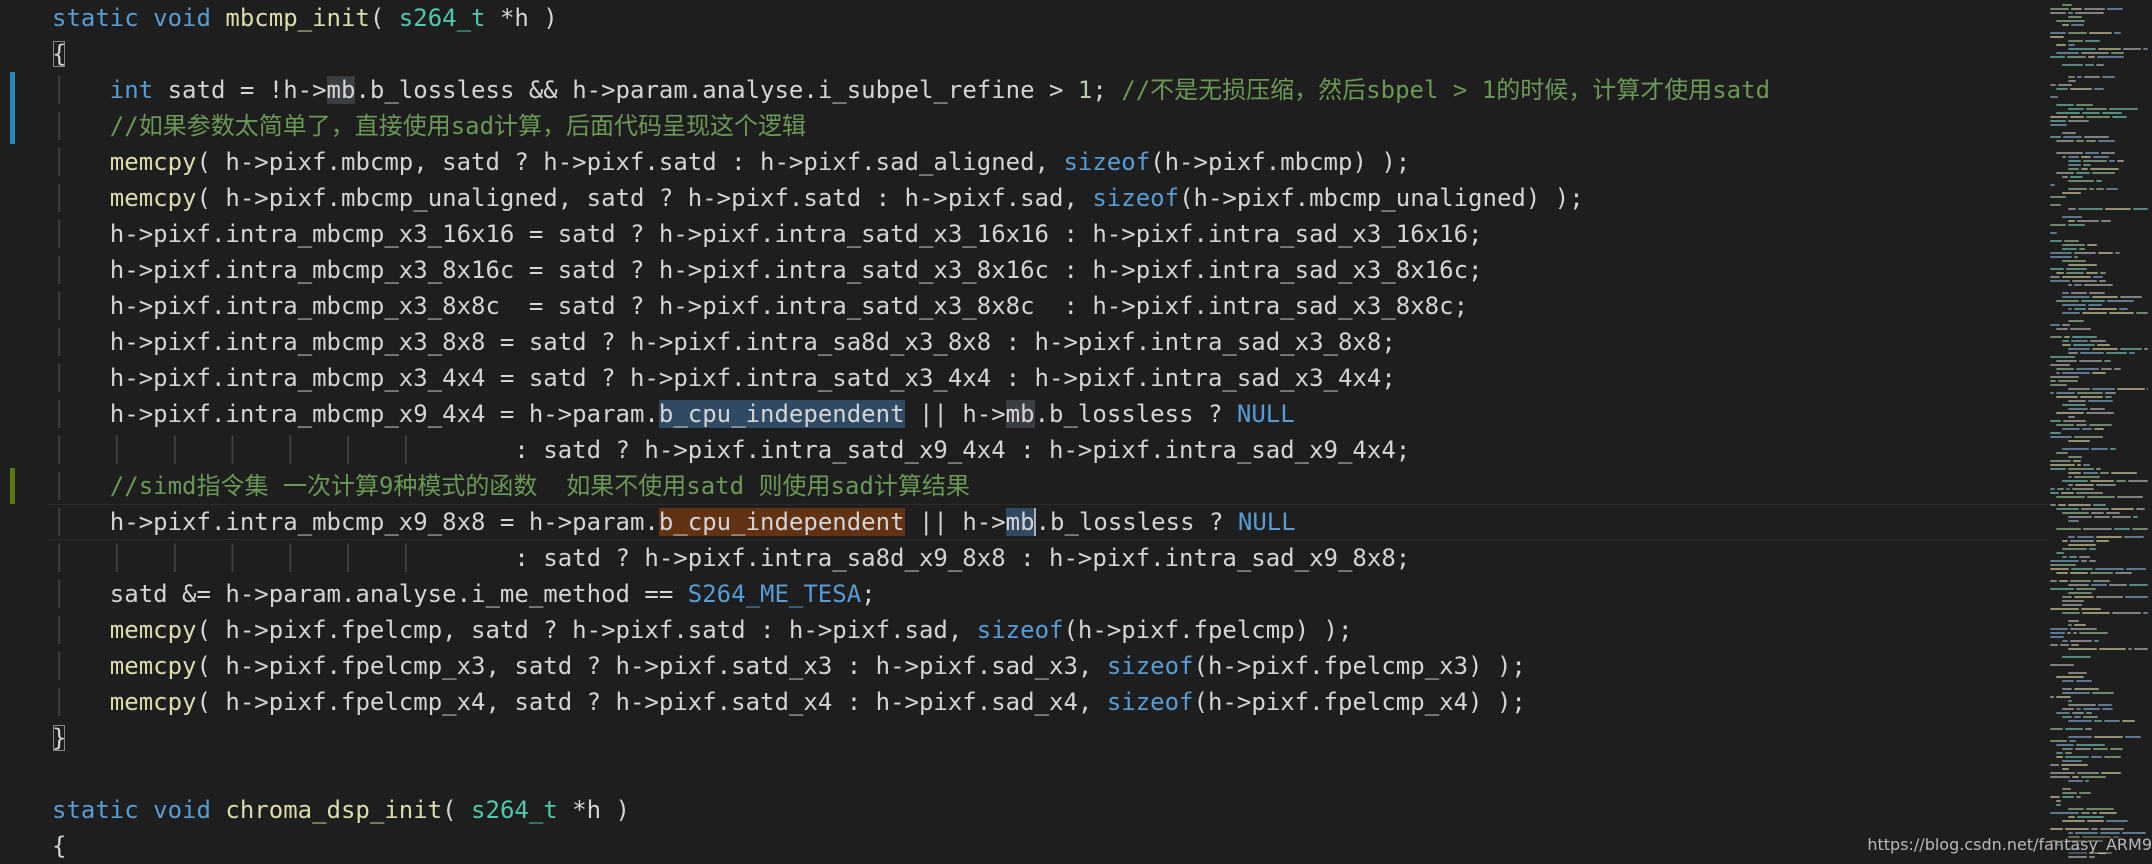 The width and height of the screenshot is (2152, 864). What do you see at coordinates (59, 54) in the screenshot?
I see `matching-brace: {` at bounding box center [59, 54].